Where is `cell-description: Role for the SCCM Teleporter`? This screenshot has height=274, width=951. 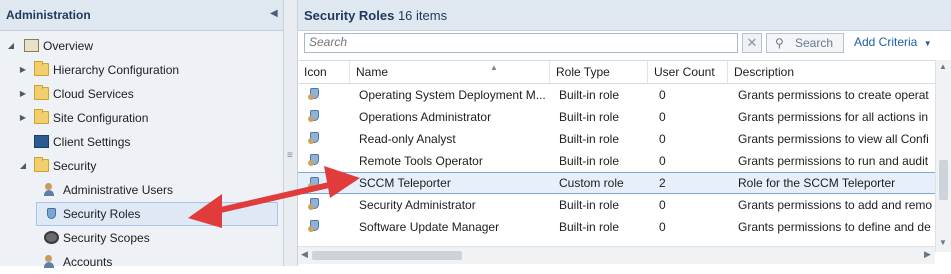 cell-description: Role for the SCCM Teleporter is located at coordinates (817, 183).